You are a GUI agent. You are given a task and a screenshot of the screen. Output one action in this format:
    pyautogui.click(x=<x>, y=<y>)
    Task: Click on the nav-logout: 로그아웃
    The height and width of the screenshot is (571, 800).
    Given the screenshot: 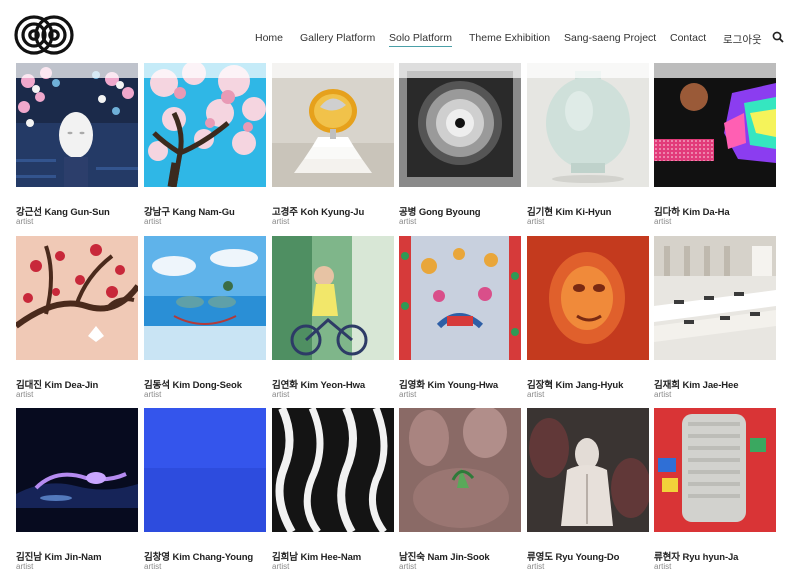 What is the action you would take?
    pyautogui.click(x=742, y=39)
    